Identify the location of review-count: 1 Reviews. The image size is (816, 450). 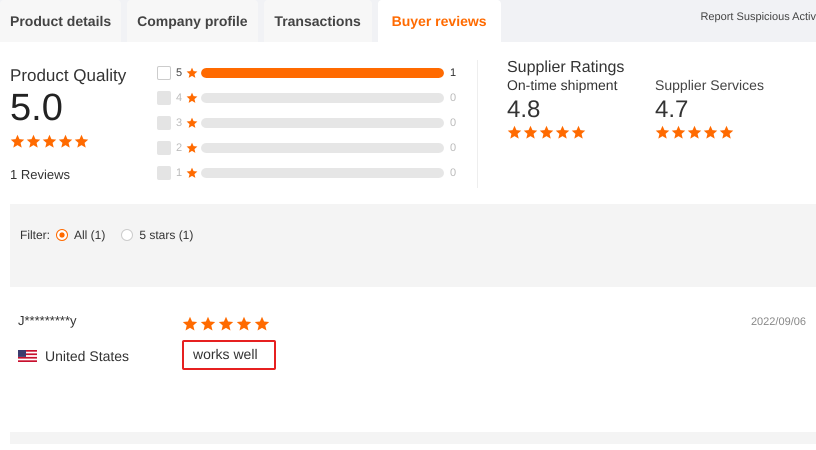
(40, 174).